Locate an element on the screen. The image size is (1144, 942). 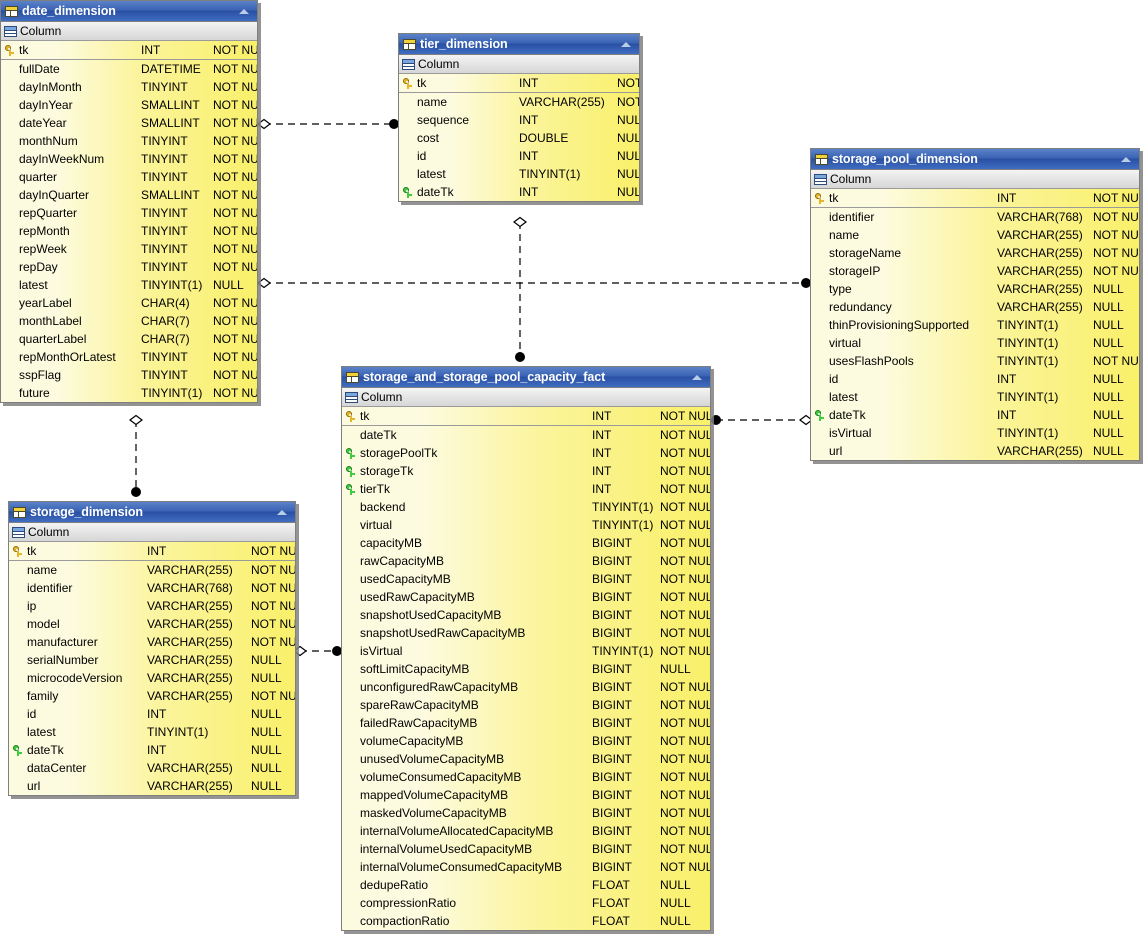
column-row: snapshotUsedRawCapacityMB BIGINT NOT NULL is located at coordinates (526, 633).